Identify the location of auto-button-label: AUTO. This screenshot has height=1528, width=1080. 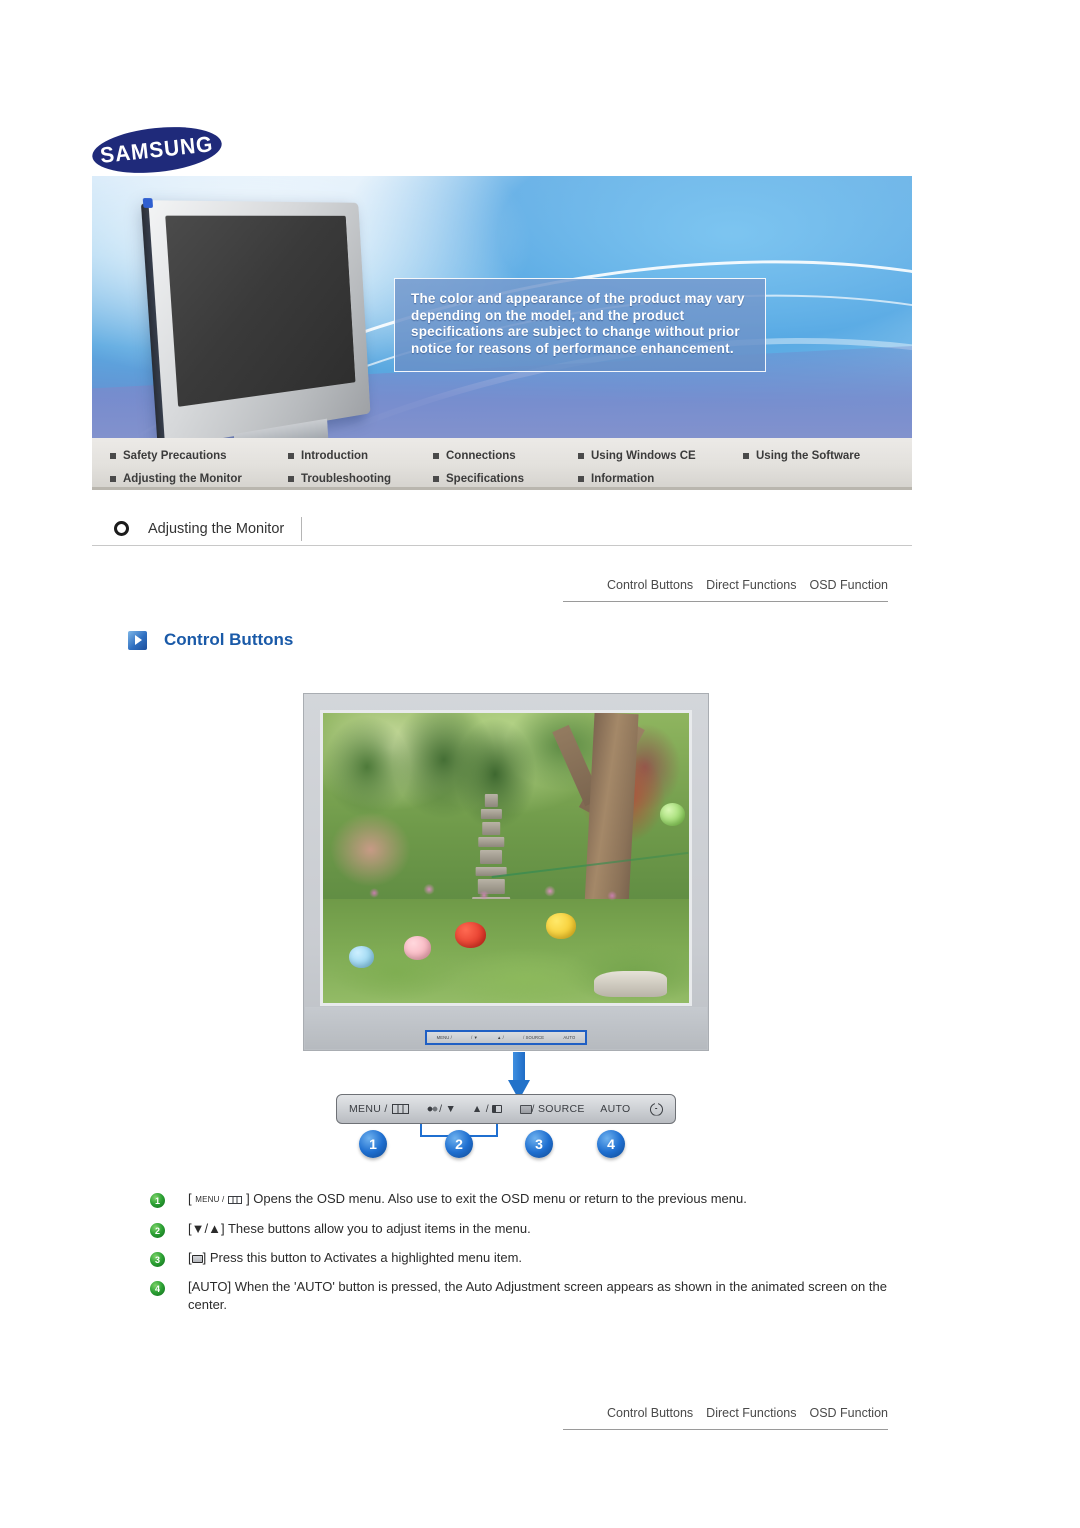
(615, 1109).